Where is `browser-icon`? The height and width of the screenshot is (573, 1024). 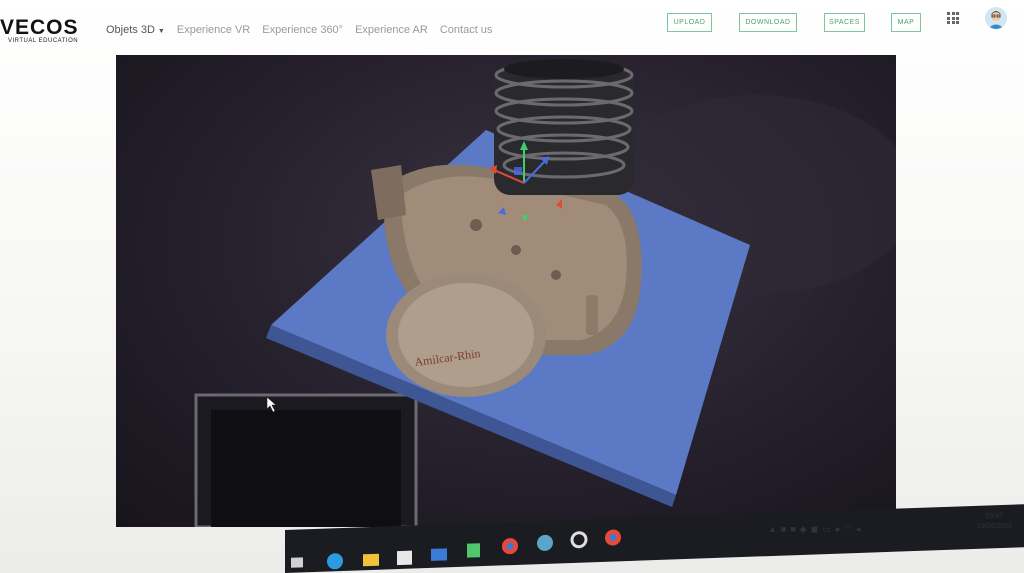 browser-icon is located at coordinates (545, 542).